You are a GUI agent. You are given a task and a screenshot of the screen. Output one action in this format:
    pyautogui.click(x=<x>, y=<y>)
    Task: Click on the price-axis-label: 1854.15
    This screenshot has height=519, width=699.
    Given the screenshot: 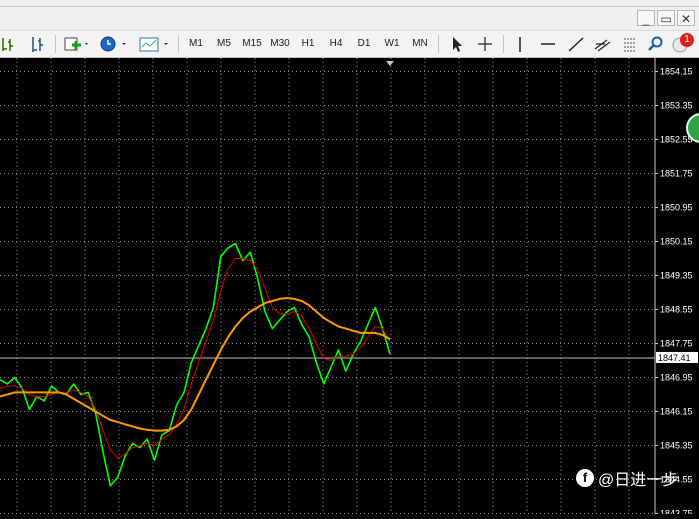 What is the action you would take?
    pyautogui.click(x=676, y=72)
    